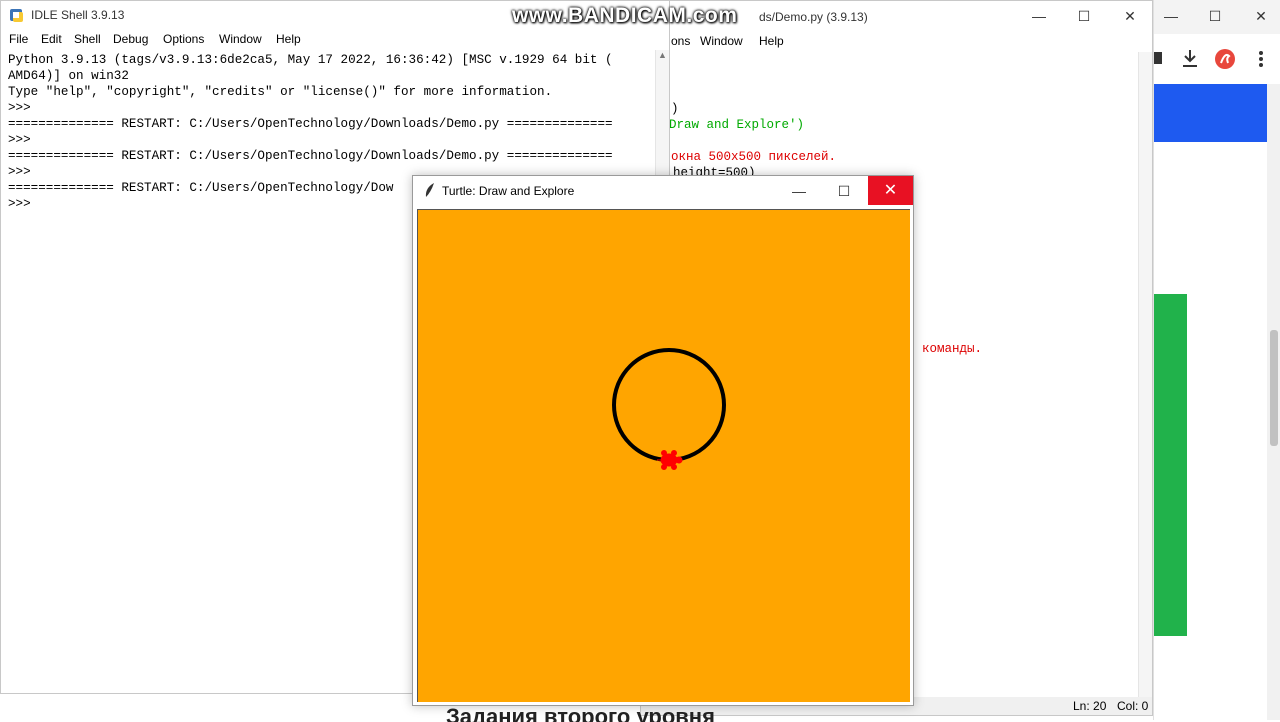 This screenshot has width=1280, height=722. Describe the element at coordinates (675, 109) in the screenshot. I see `code-line: )` at that location.